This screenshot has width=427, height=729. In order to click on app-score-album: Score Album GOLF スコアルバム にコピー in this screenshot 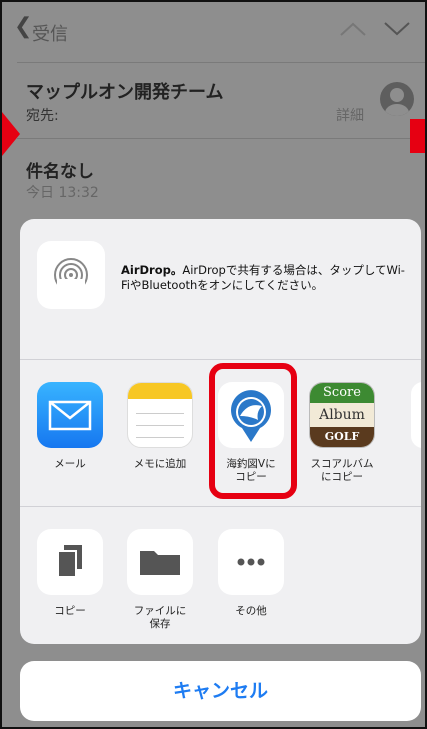, I will do `click(342, 433)`.